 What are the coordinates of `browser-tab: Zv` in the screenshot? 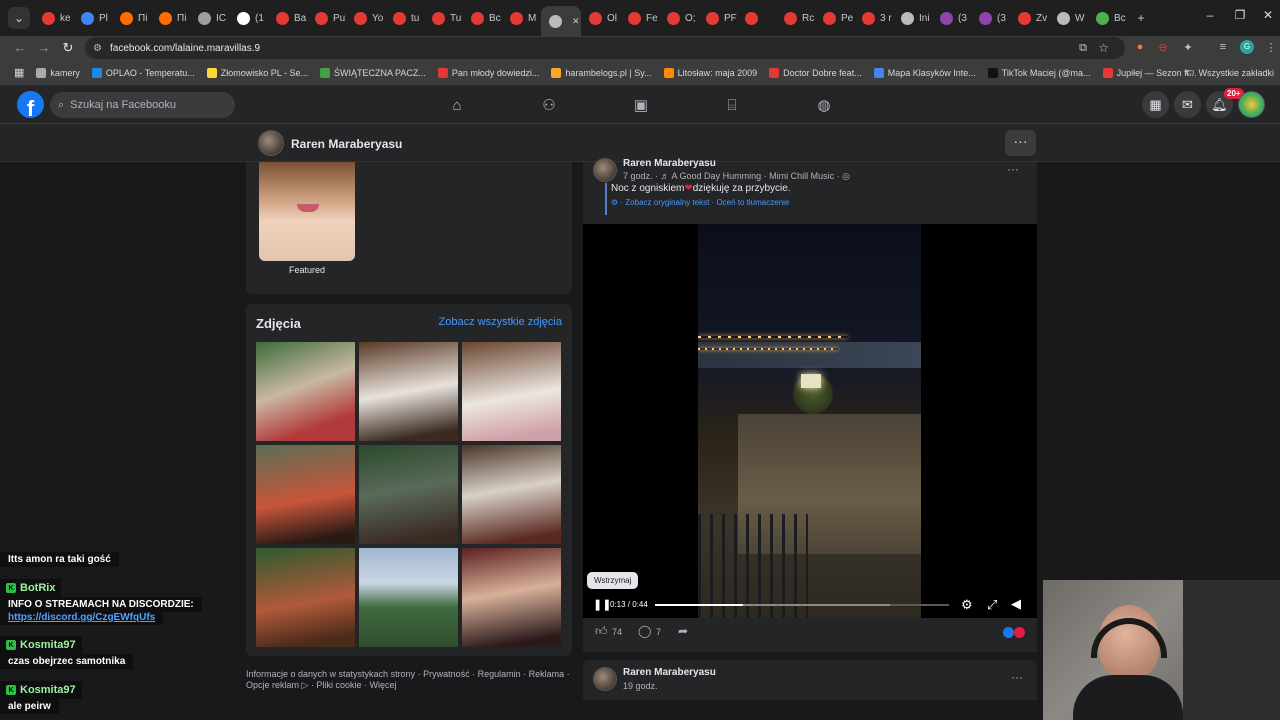 It's located at (1029, 18).